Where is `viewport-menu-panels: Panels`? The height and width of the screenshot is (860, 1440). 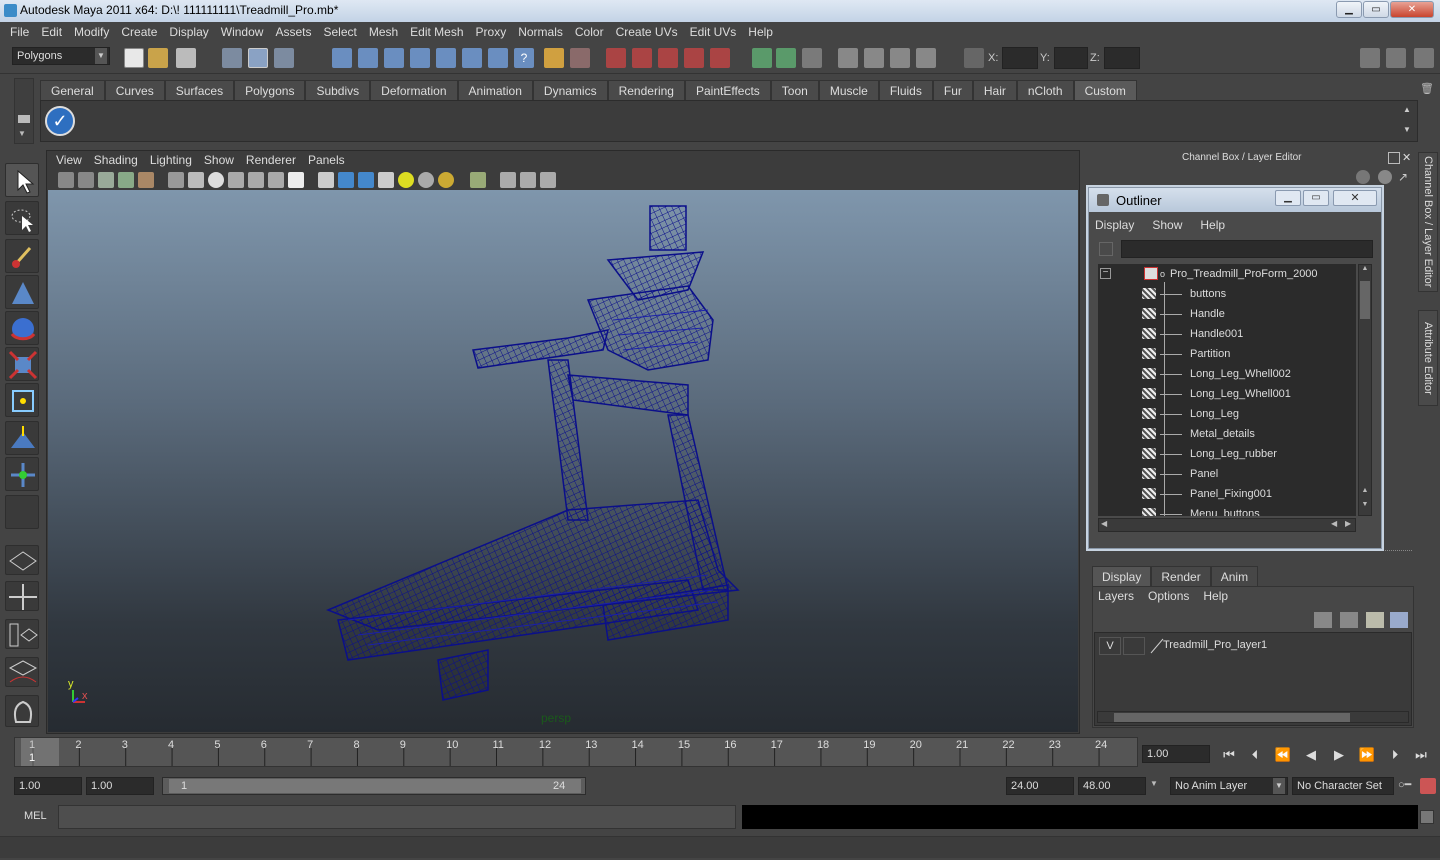
viewport-menu-panels: Panels is located at coordinates (326, 160).